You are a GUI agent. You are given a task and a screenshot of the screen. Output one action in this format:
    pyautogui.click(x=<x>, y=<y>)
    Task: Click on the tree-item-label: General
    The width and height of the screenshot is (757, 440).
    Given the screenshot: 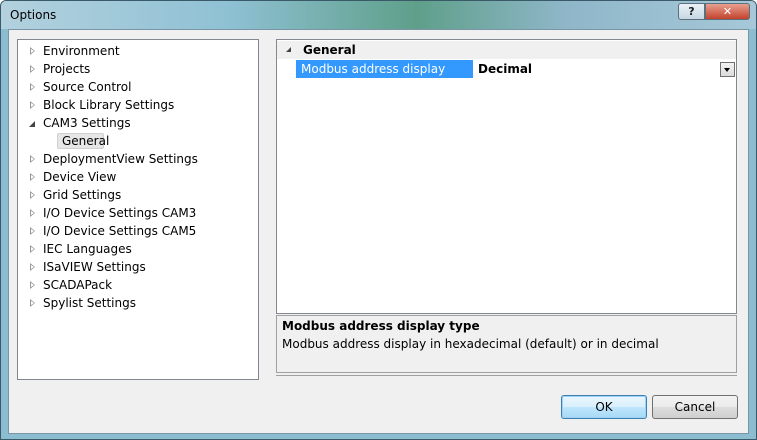 What is the action you would take?
    pyautogui.click(x=86, y=141)
    